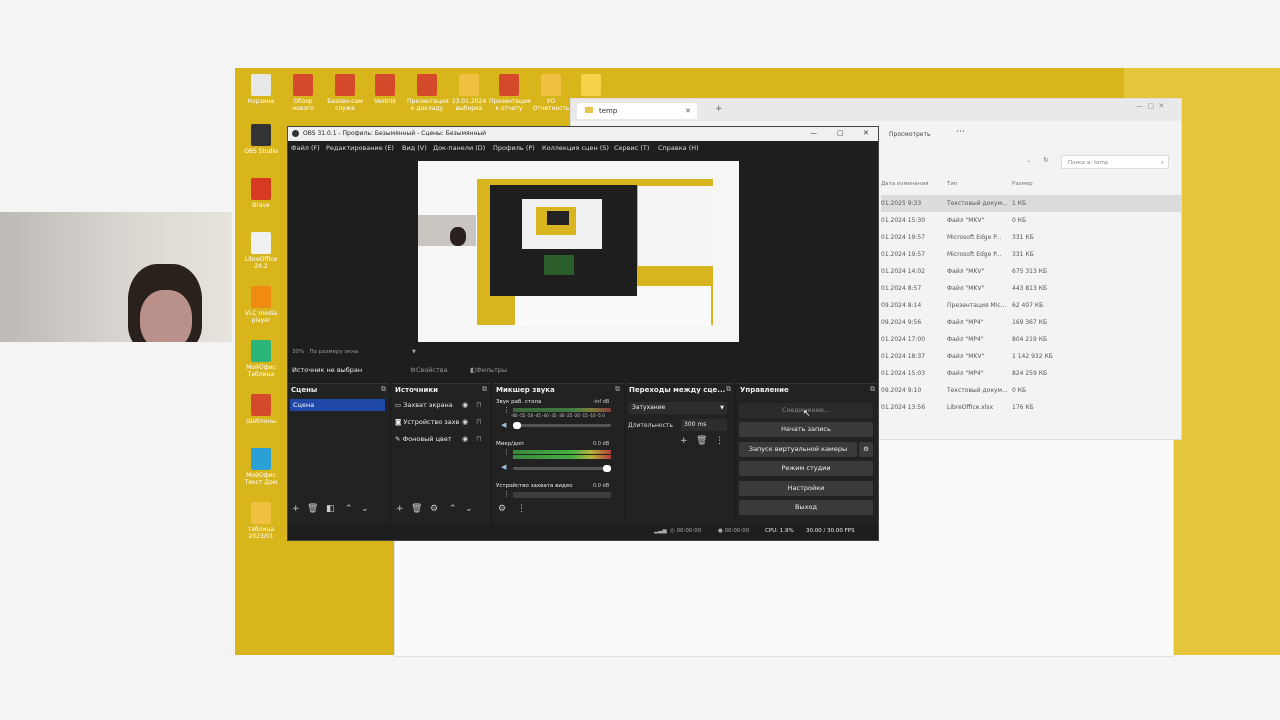 Image resolution: width=1280 pixels, height=720 pixels. Describe the element at coordinates (551, 93) in the screenshot. I see `desktop-icon: УО Отчетность` at that location.